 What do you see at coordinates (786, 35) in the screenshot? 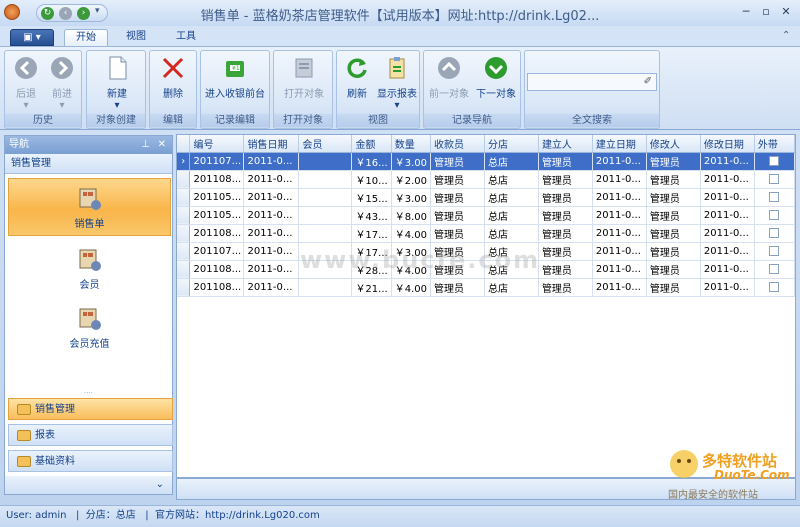
I see `collapse-ribbon-icon: ⌃` at bounding box center [786, 35].